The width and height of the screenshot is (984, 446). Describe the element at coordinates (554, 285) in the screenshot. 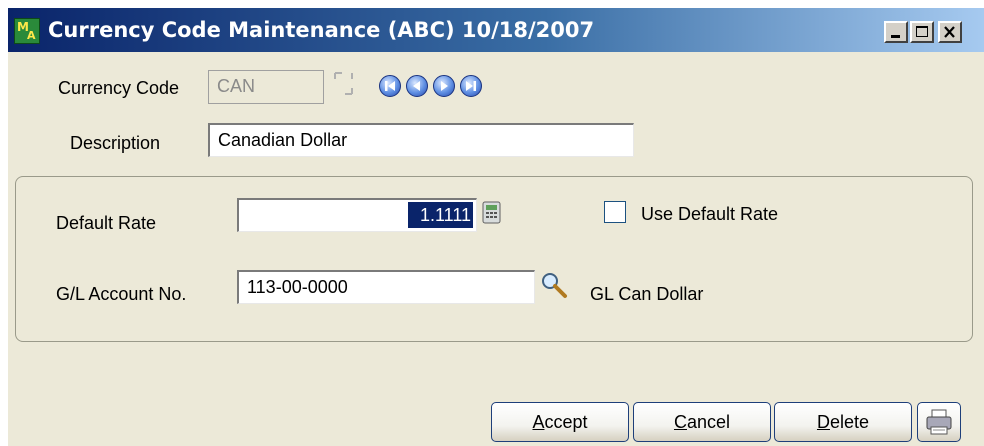

I see `magnifier-lookup-icon` at that location.